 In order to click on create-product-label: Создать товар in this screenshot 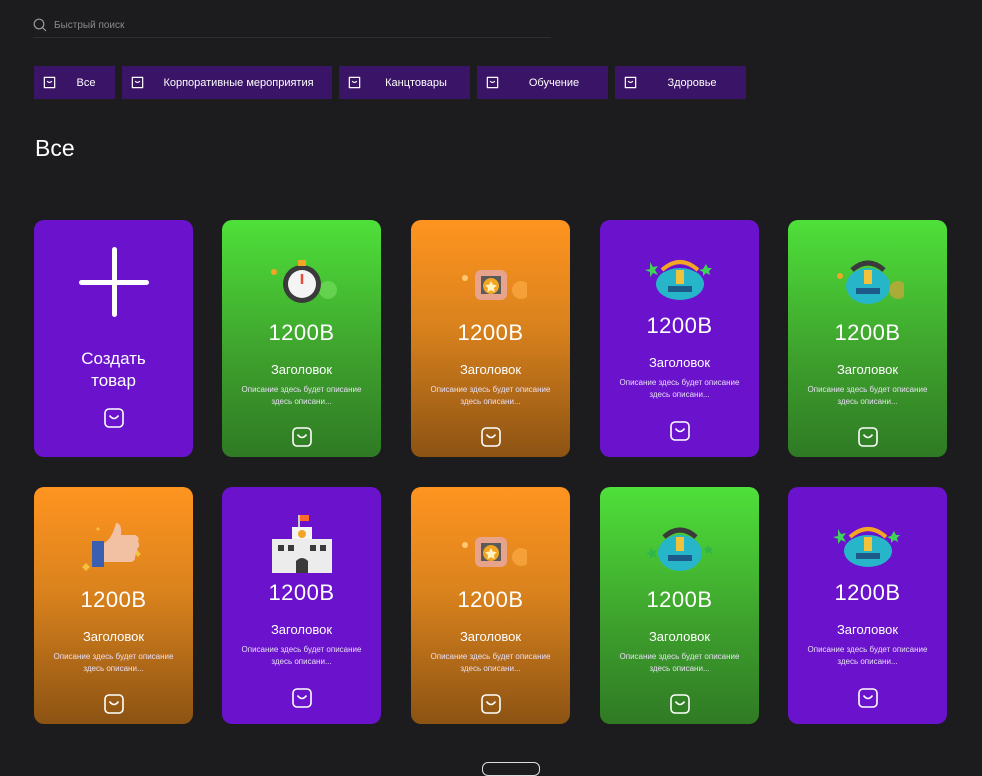, I will do `click(113, 369)`.